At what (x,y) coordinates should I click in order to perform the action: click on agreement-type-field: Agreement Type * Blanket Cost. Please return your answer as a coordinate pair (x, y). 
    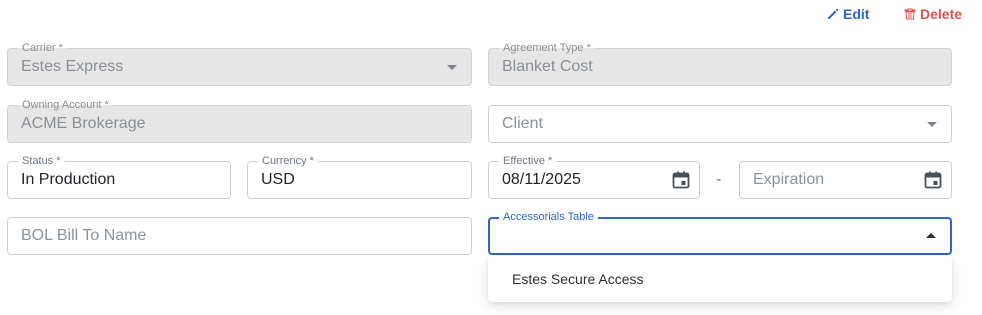
    Looking at the image, I should click on (720, 63).